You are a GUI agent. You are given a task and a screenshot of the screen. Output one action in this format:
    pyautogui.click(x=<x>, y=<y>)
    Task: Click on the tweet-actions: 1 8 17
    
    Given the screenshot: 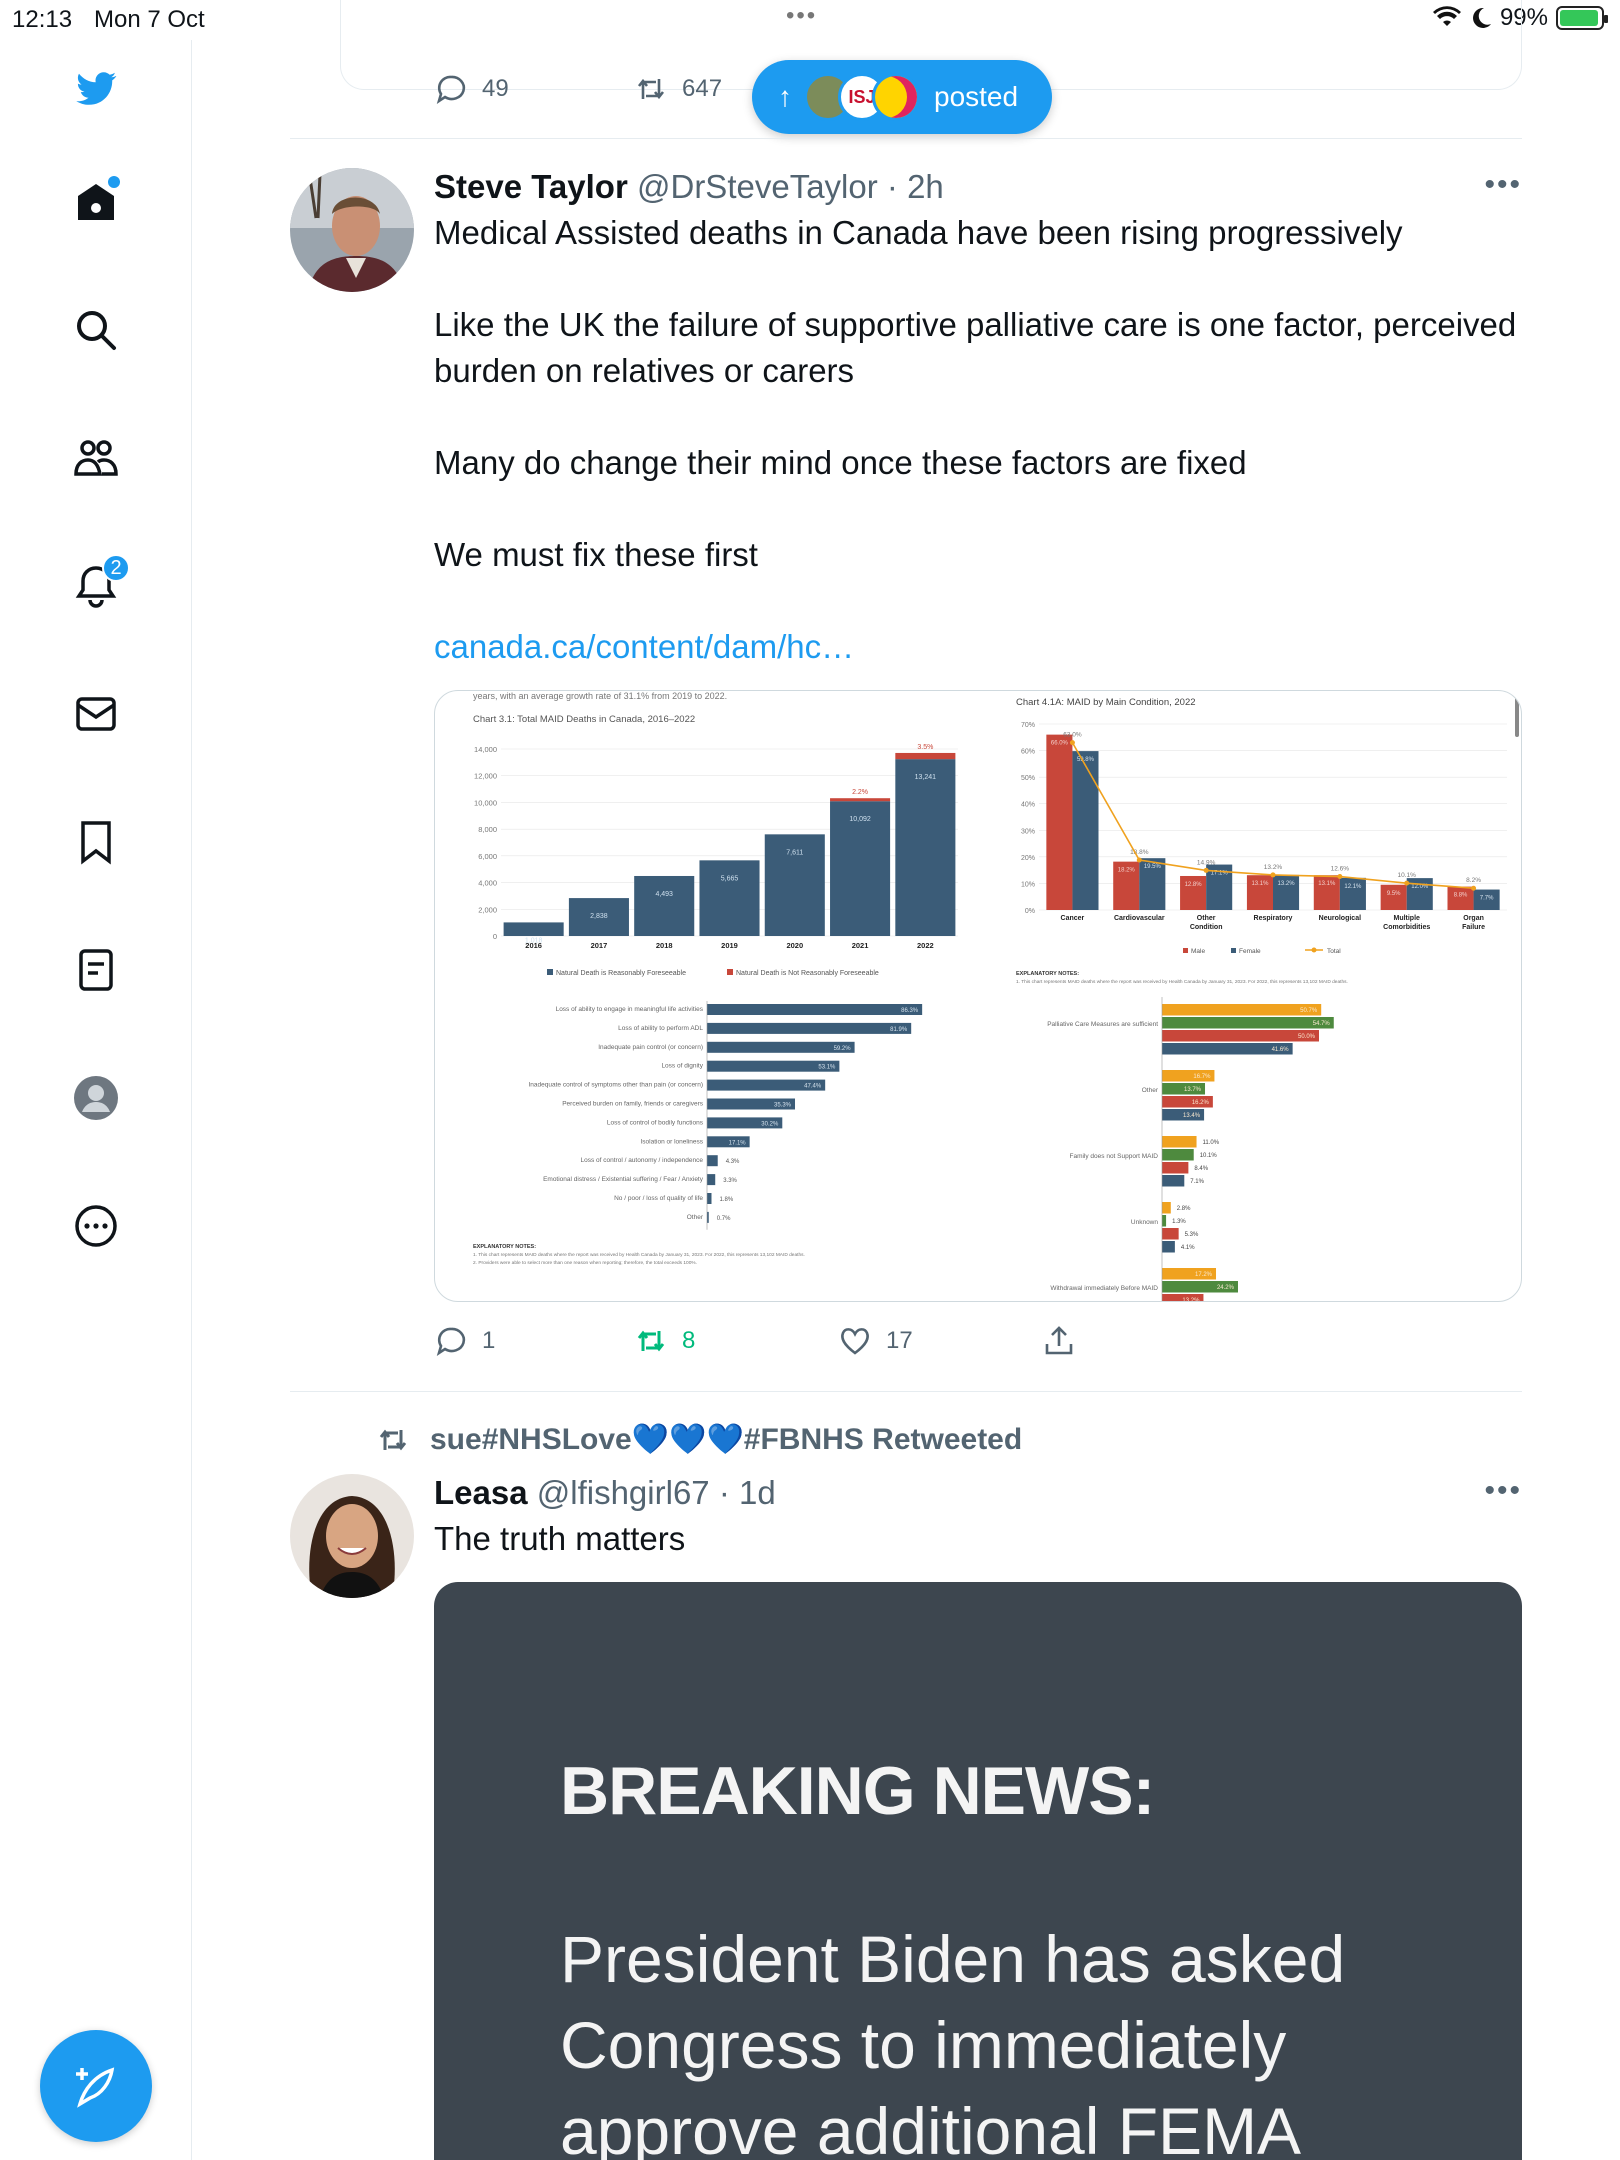 What is the action you would take?
    pyautogui.click(x=755, y=1341)
    